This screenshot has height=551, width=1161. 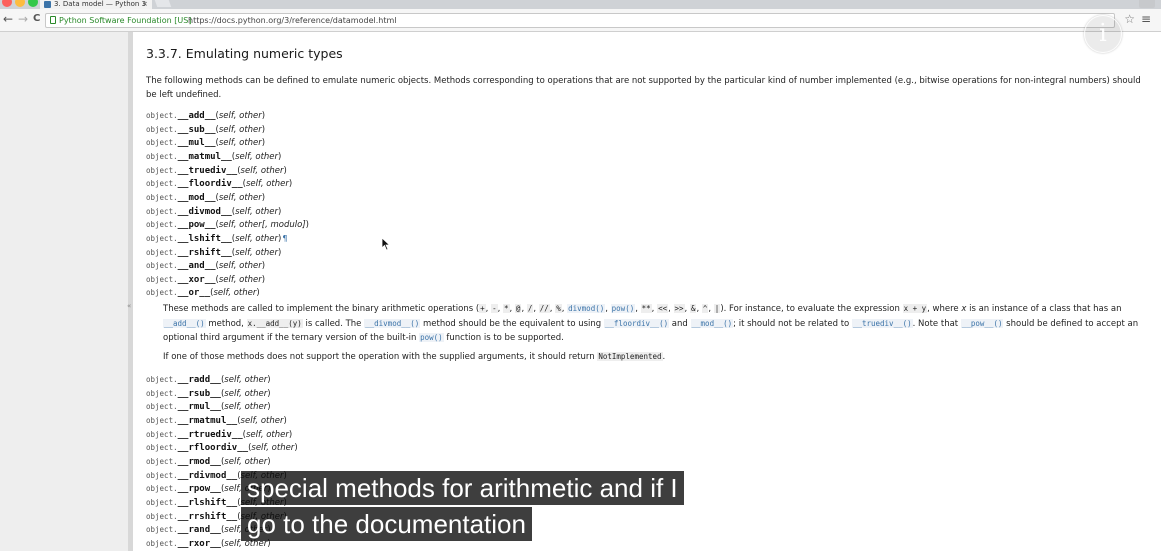 What do you see at coordinates (47, 4) in the screenshot?
I see `python-favicon-icon` at bounding box center [47, 4].